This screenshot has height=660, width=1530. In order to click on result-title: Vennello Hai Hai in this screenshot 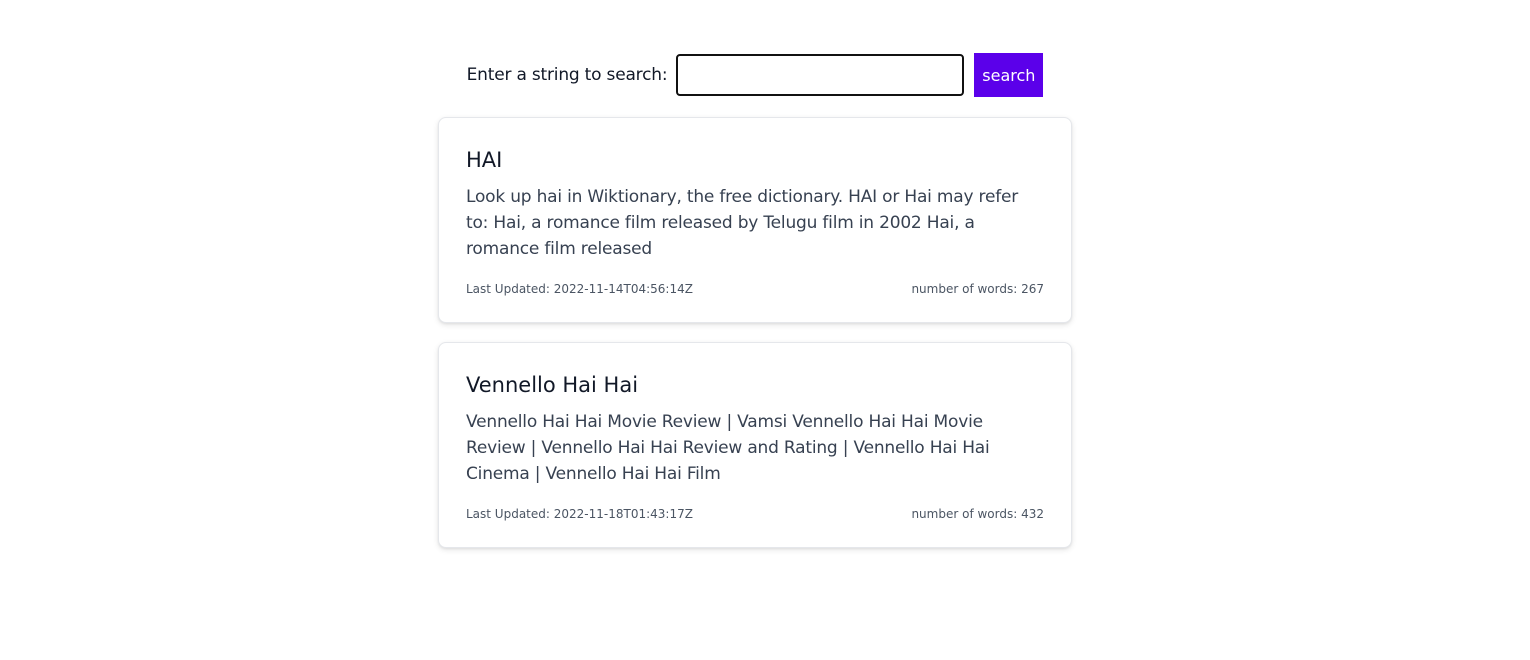, I will do `click(552, 385)`.